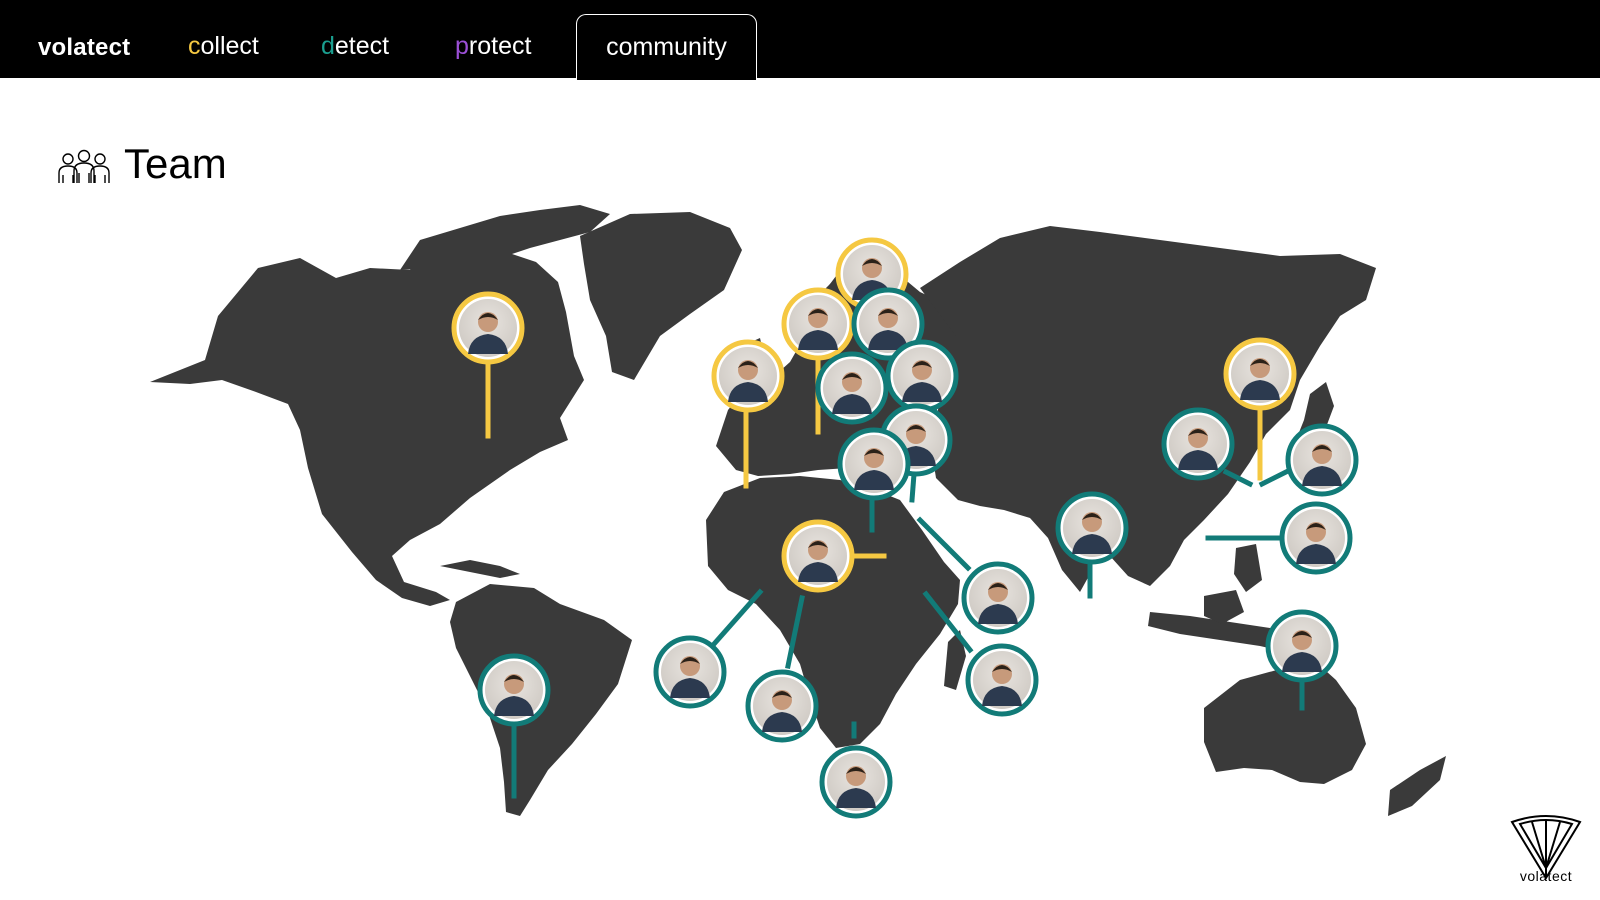 Image resolution: width=1600 pixels, height=900 pixels. What do you see at coordinates (1248, 568) in the screenshot?
I see `philippines` at bounding box center [1248, 568].